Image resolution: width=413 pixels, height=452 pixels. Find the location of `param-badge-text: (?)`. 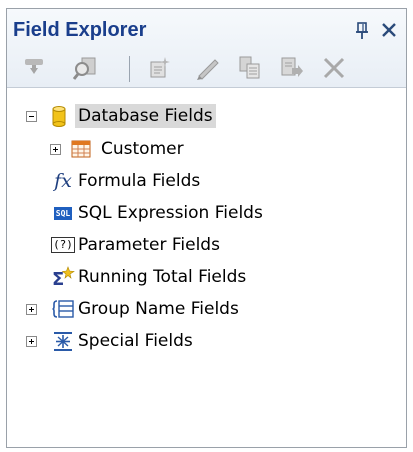

param-badge-text: (?) is located at coordinates (63, 245).